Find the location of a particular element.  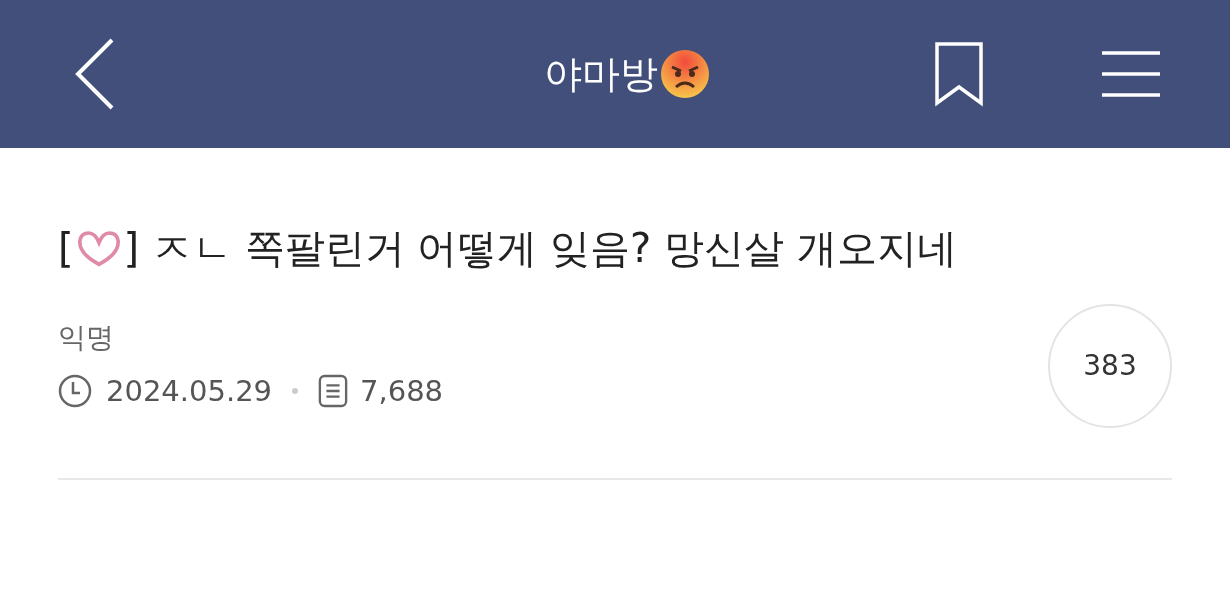

angry-face-icon is located at coordinates (685, 74).